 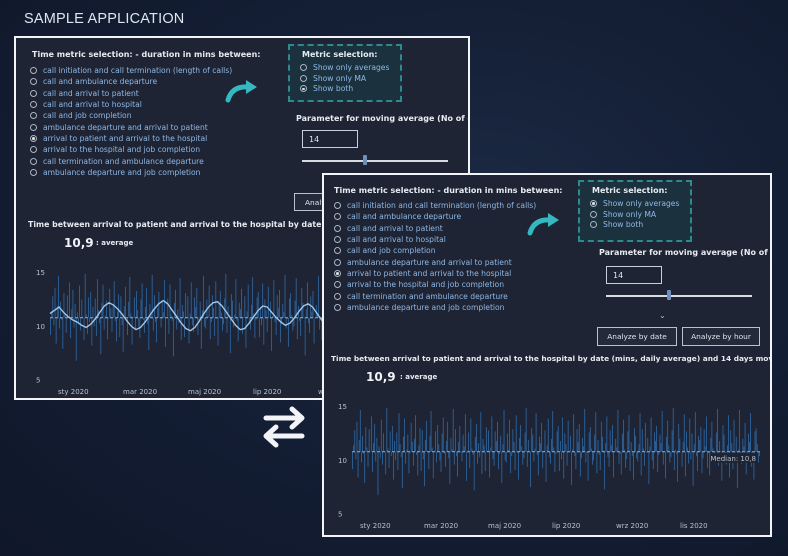 I want to click on analyze-by-hour-button: Analyze by hour, so click(x=721, y=336).